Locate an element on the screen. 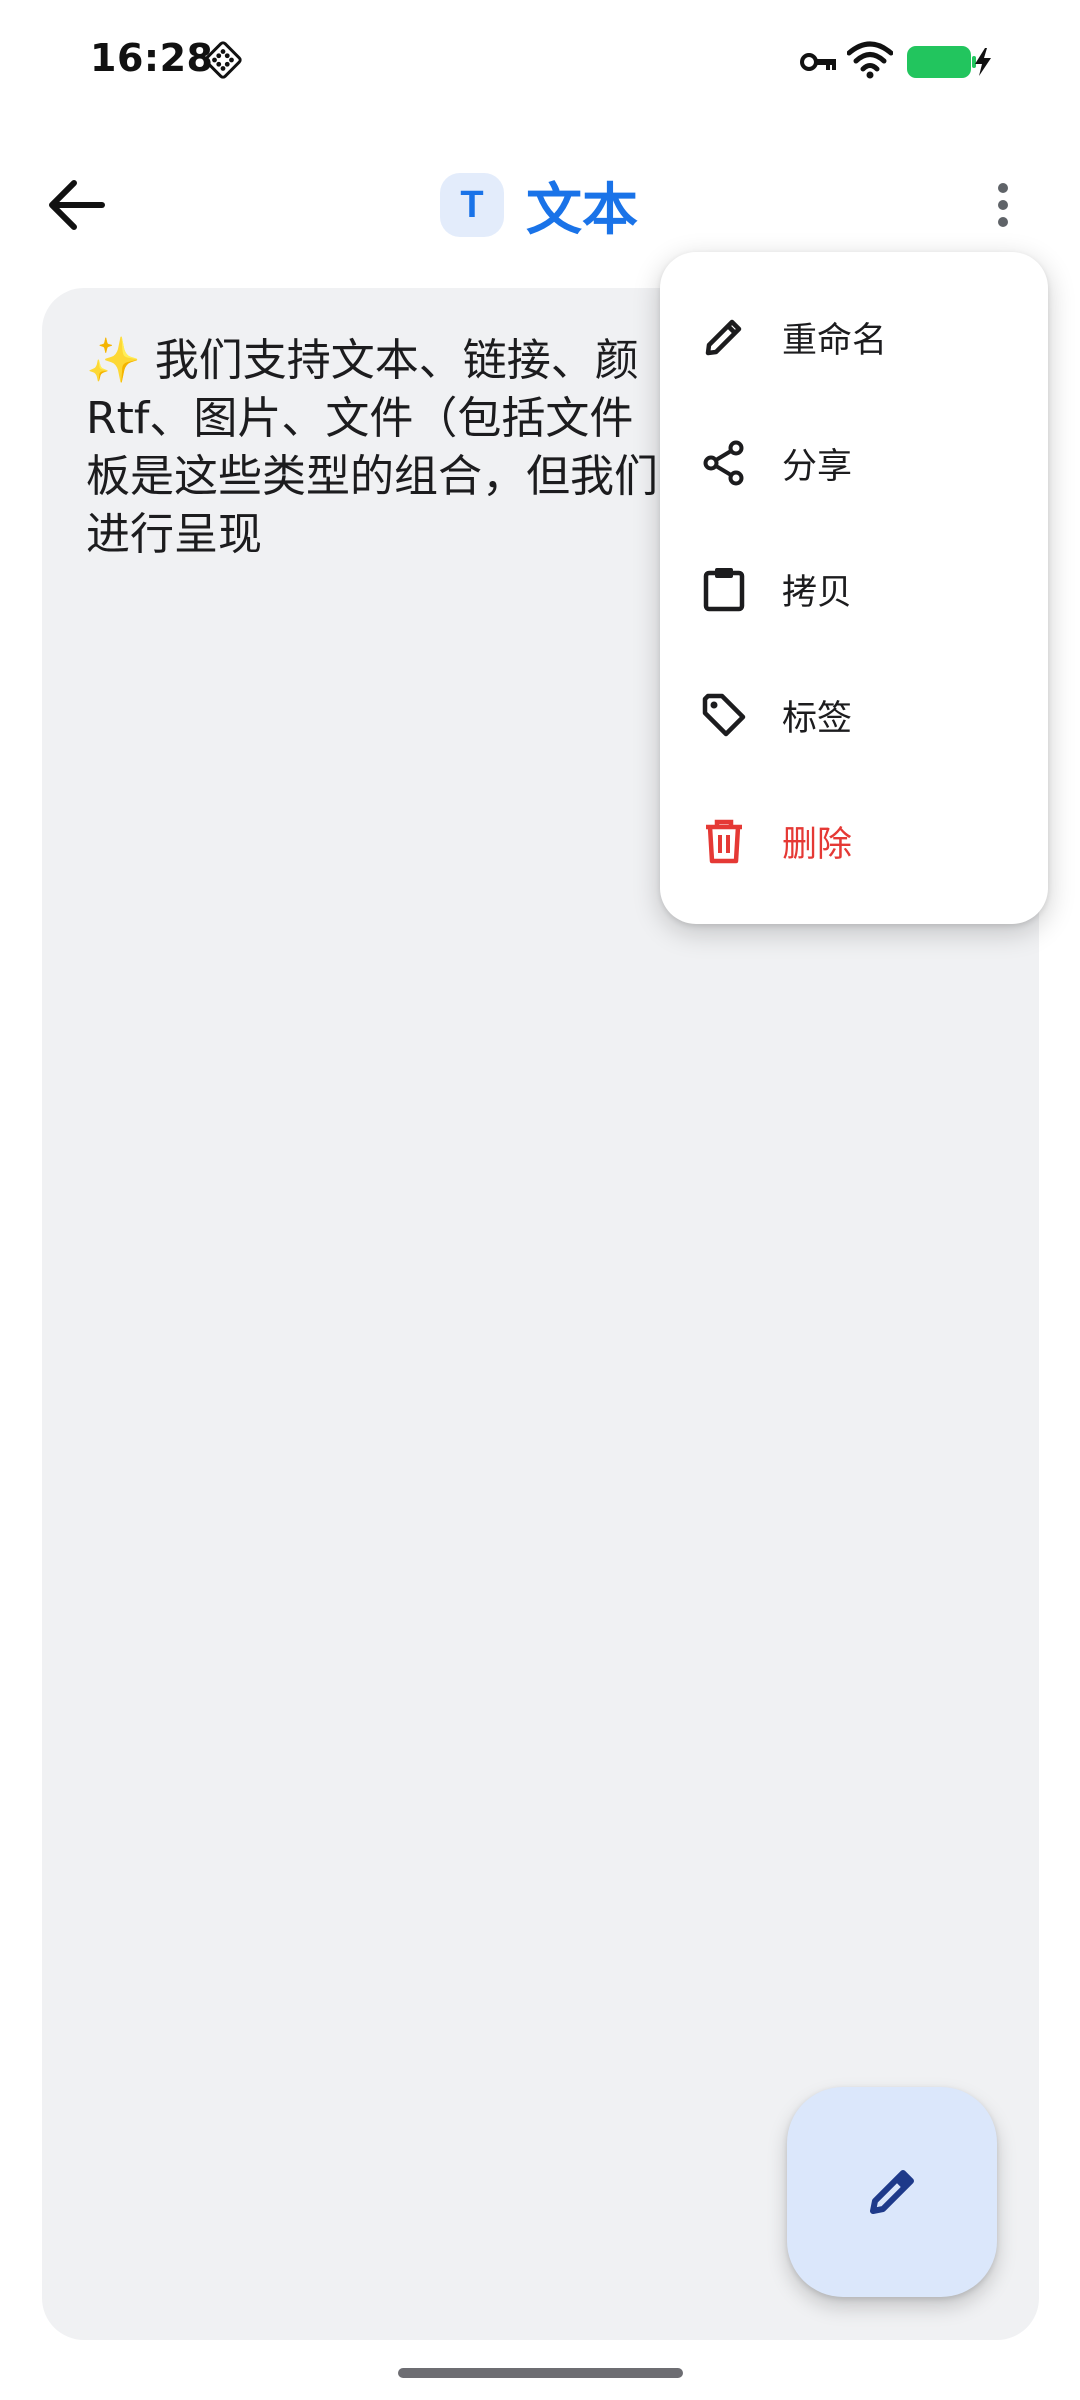  menu-label-tags: 标签 is located at coordinates (817, 718).